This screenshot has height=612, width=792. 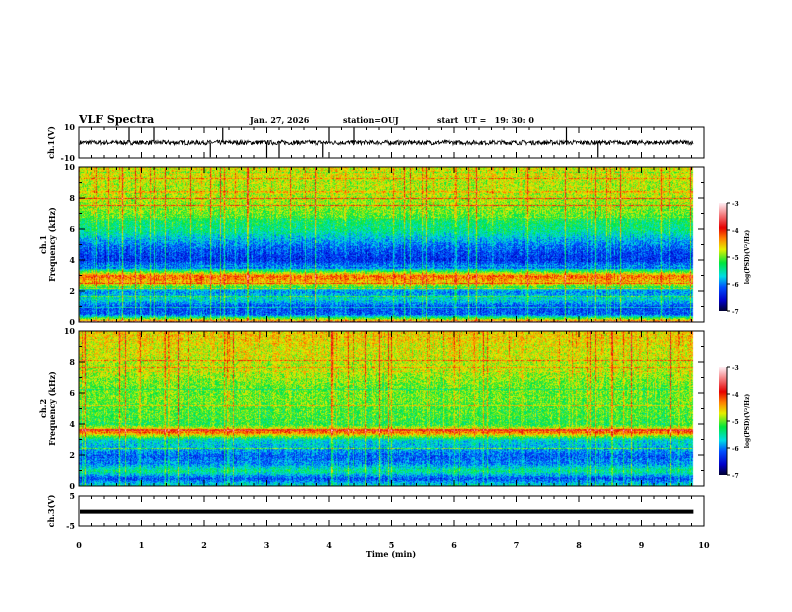 I want to click on x-tick-label: 0, so click(x=79, y=545).